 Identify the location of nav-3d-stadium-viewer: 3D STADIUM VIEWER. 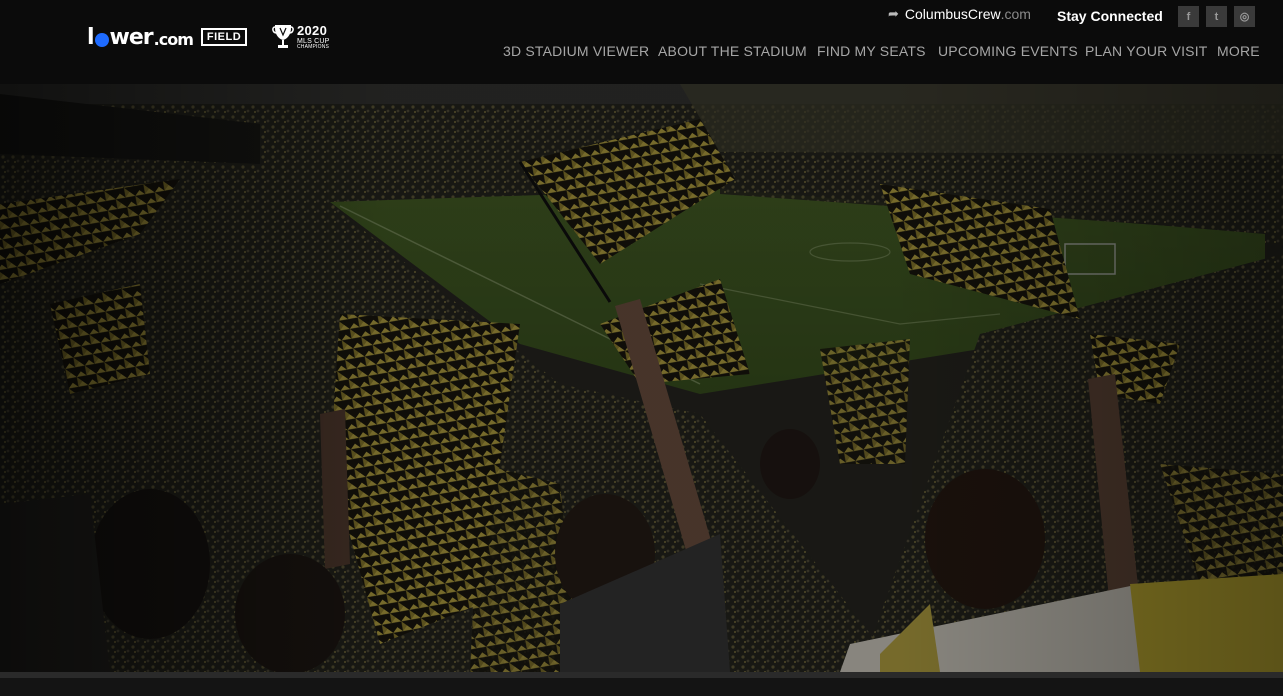
(576, 51).